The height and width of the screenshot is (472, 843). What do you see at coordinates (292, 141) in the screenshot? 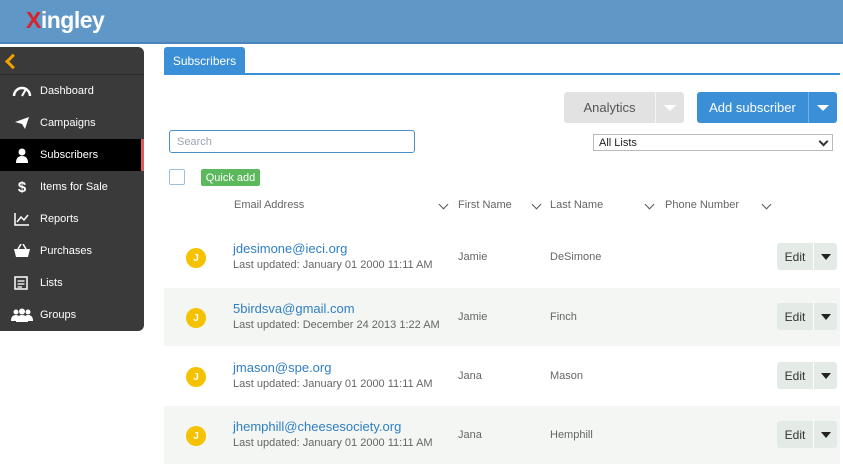
I see `search-input` at bounding box center [292, 141].